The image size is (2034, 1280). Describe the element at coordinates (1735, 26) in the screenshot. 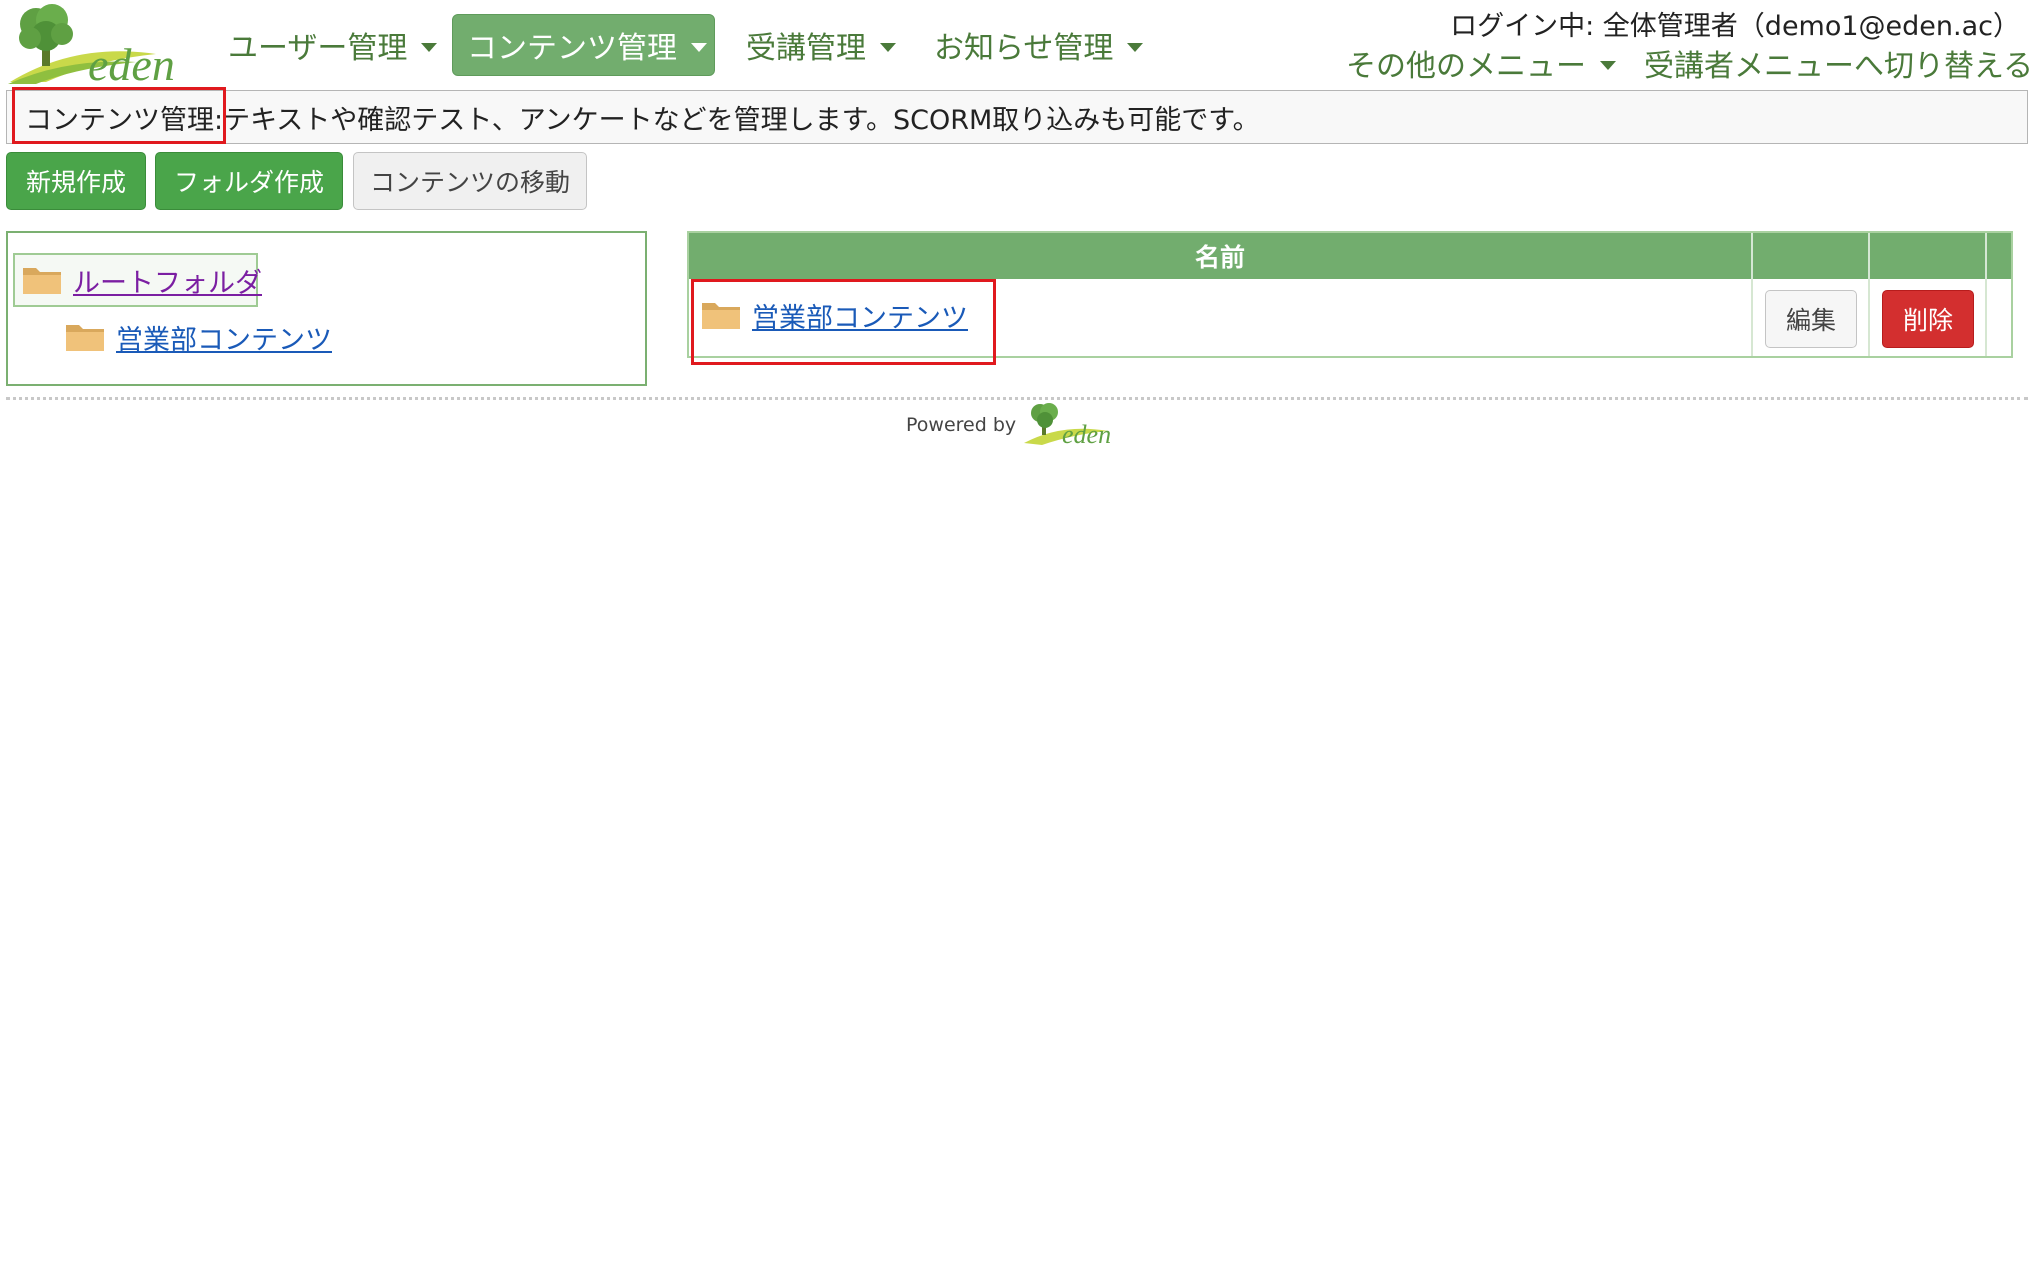

I see `login-info: ログイン中: 全体管理者（demo1@eden.ac）` at that location.